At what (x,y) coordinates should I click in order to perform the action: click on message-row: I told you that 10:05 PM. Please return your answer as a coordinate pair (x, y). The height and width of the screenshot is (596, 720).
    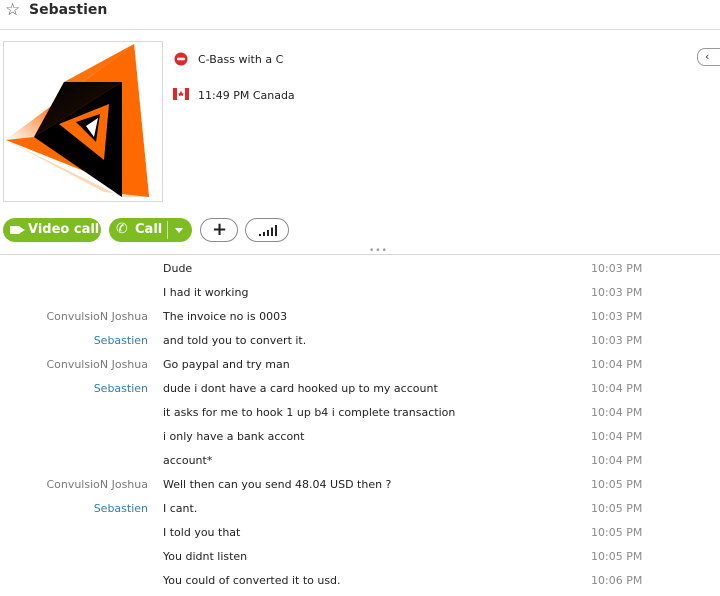
    Looking at the image, I should click on (360, 532).